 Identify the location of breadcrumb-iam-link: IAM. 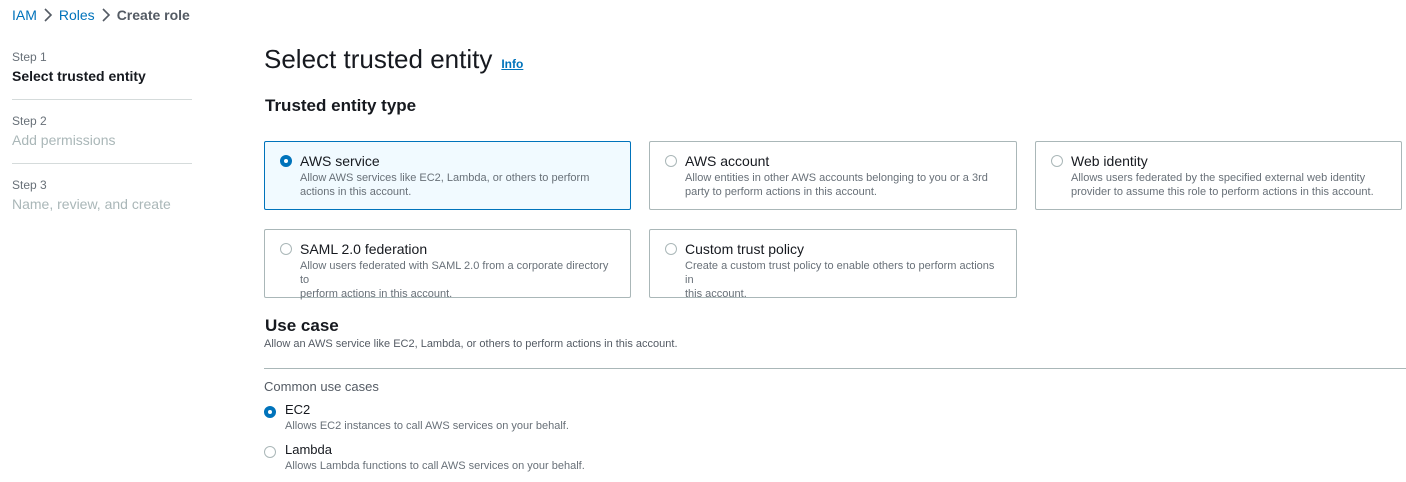
(24, 15).